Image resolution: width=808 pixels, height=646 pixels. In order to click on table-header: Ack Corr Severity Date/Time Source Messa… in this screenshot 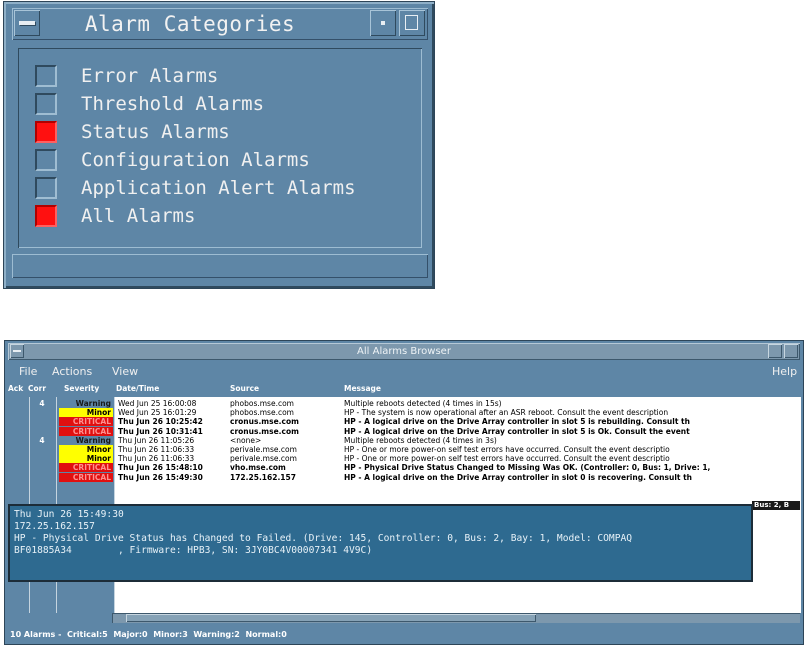, I will do `click(404, 389)`.